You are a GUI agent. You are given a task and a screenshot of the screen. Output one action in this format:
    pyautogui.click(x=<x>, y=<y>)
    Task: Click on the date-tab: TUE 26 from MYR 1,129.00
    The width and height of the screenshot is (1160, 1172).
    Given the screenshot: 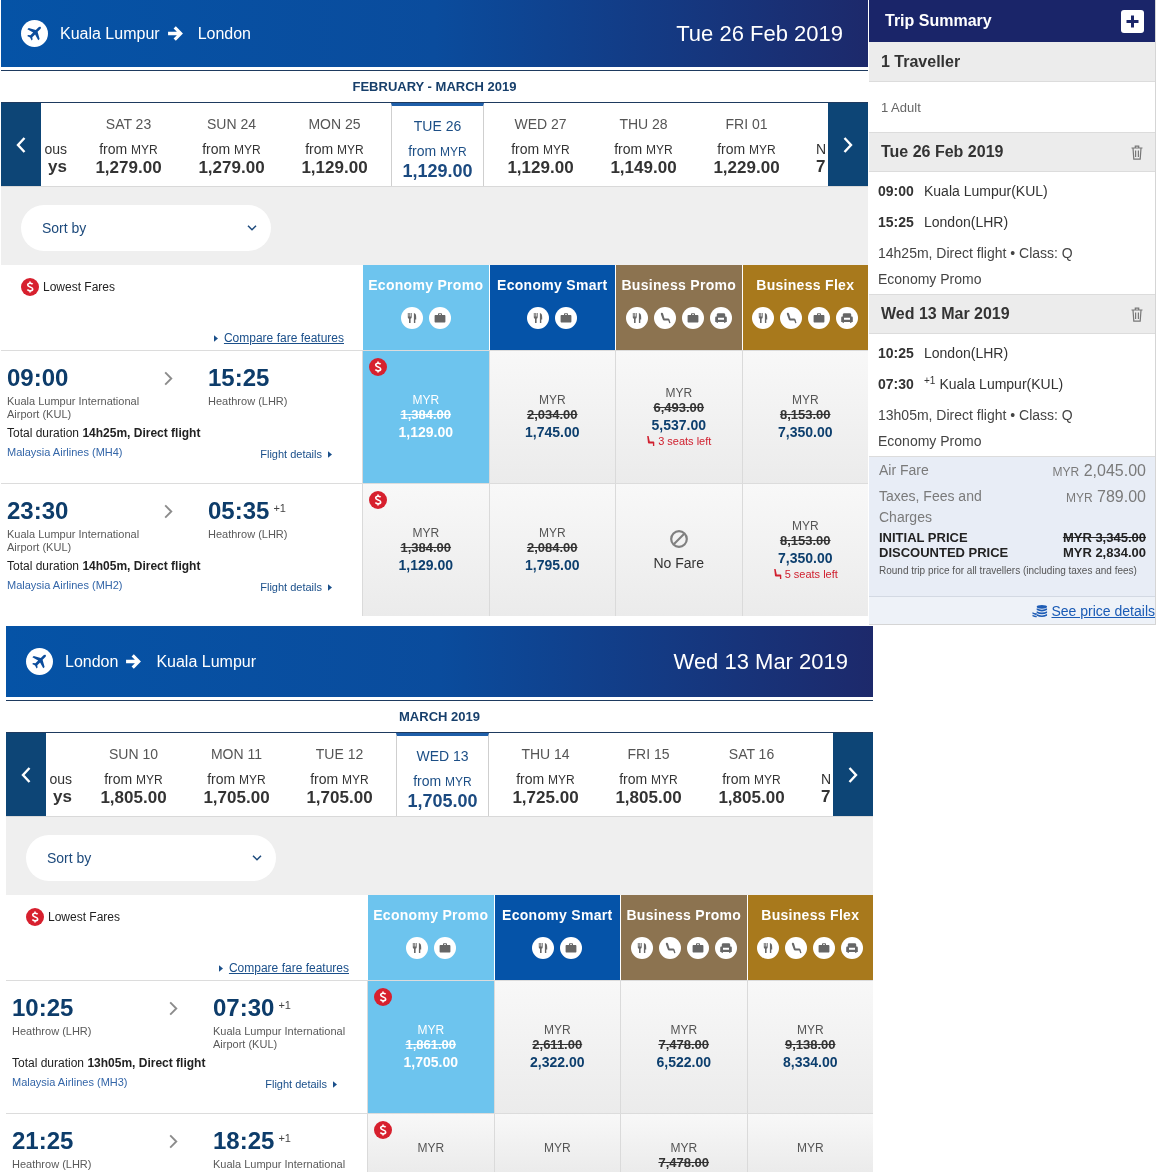 What is the action you would take?
    pyautogui.click(x=437, y=144)
    